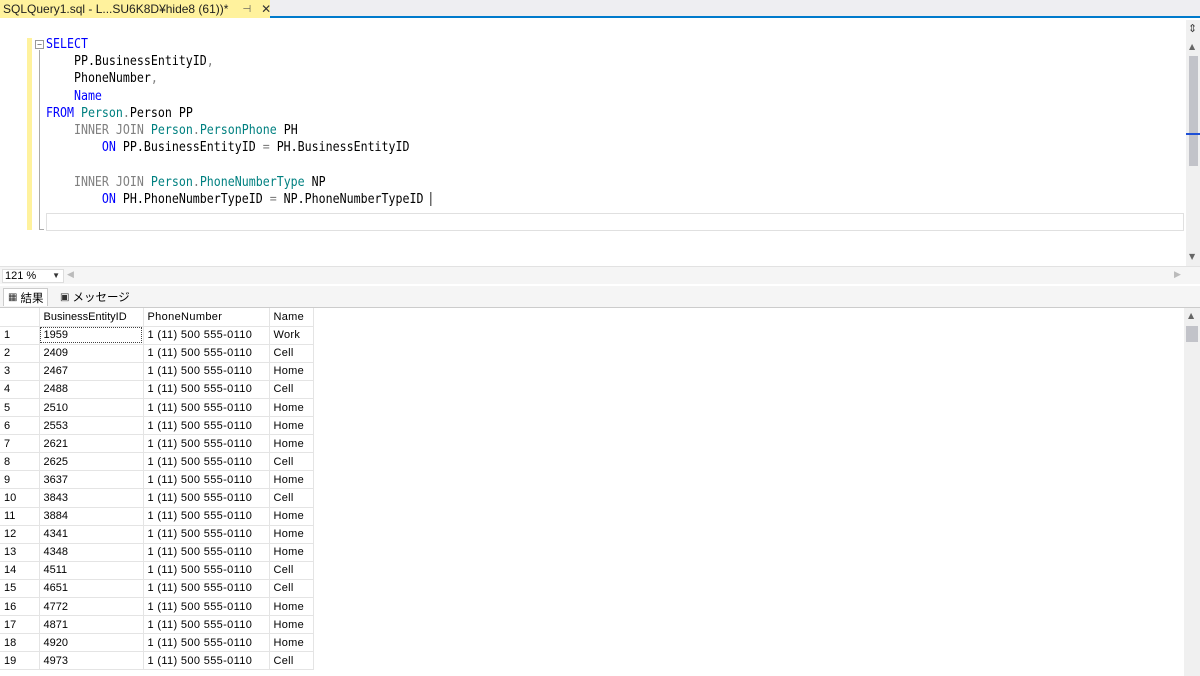 The image size is (1200, 676). I want to click on cell-businessentityid: 4920, so click(91, 643).